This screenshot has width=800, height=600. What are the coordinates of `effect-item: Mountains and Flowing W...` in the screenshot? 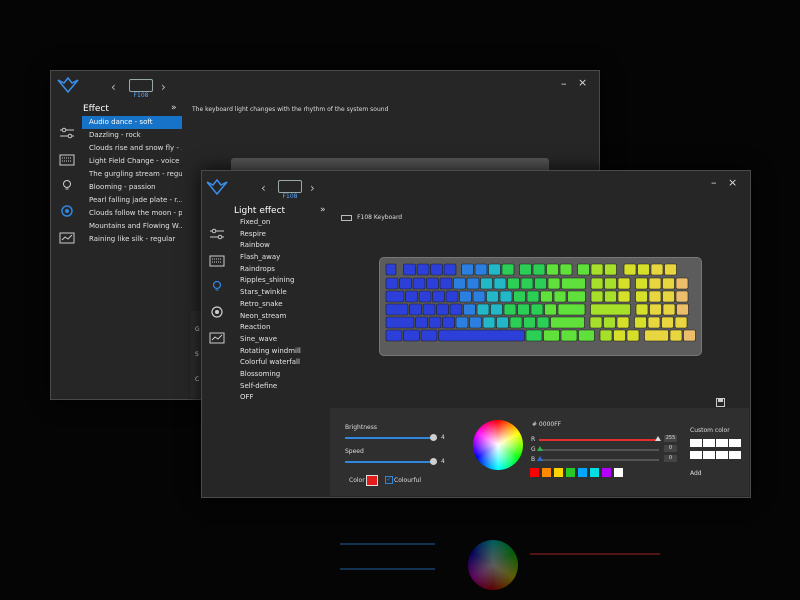 It's located at (132, 226).